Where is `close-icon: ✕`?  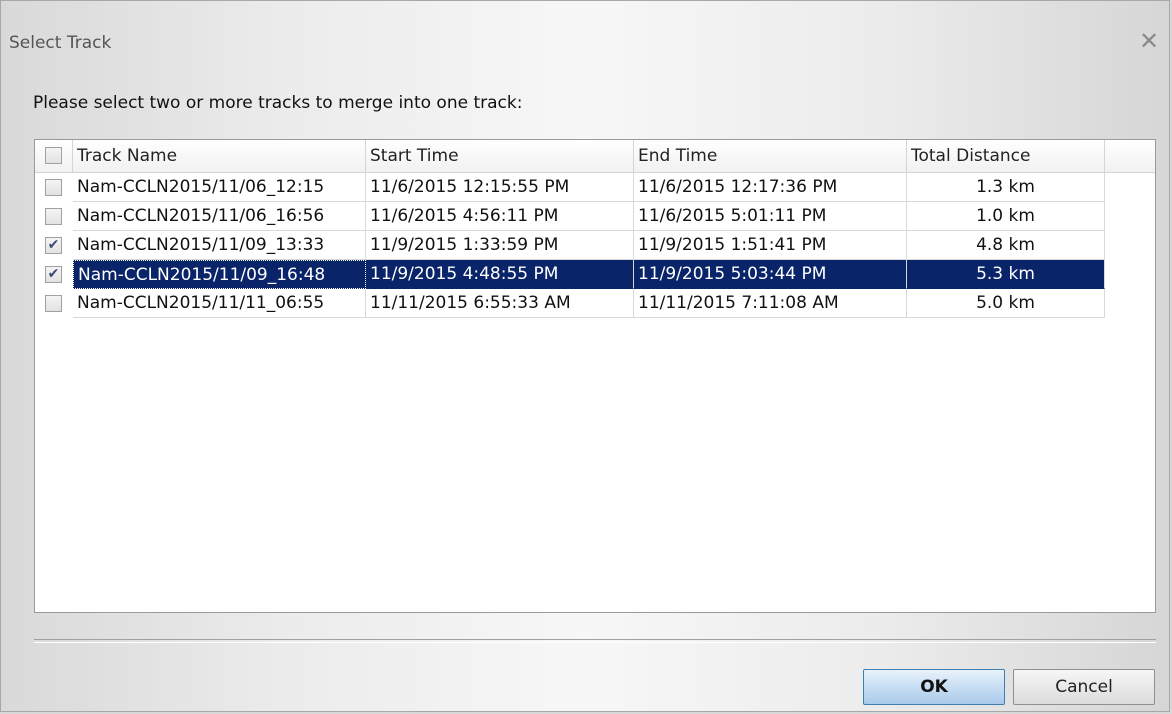 close-icon: ✕ is located at coordinates (1149, 41).